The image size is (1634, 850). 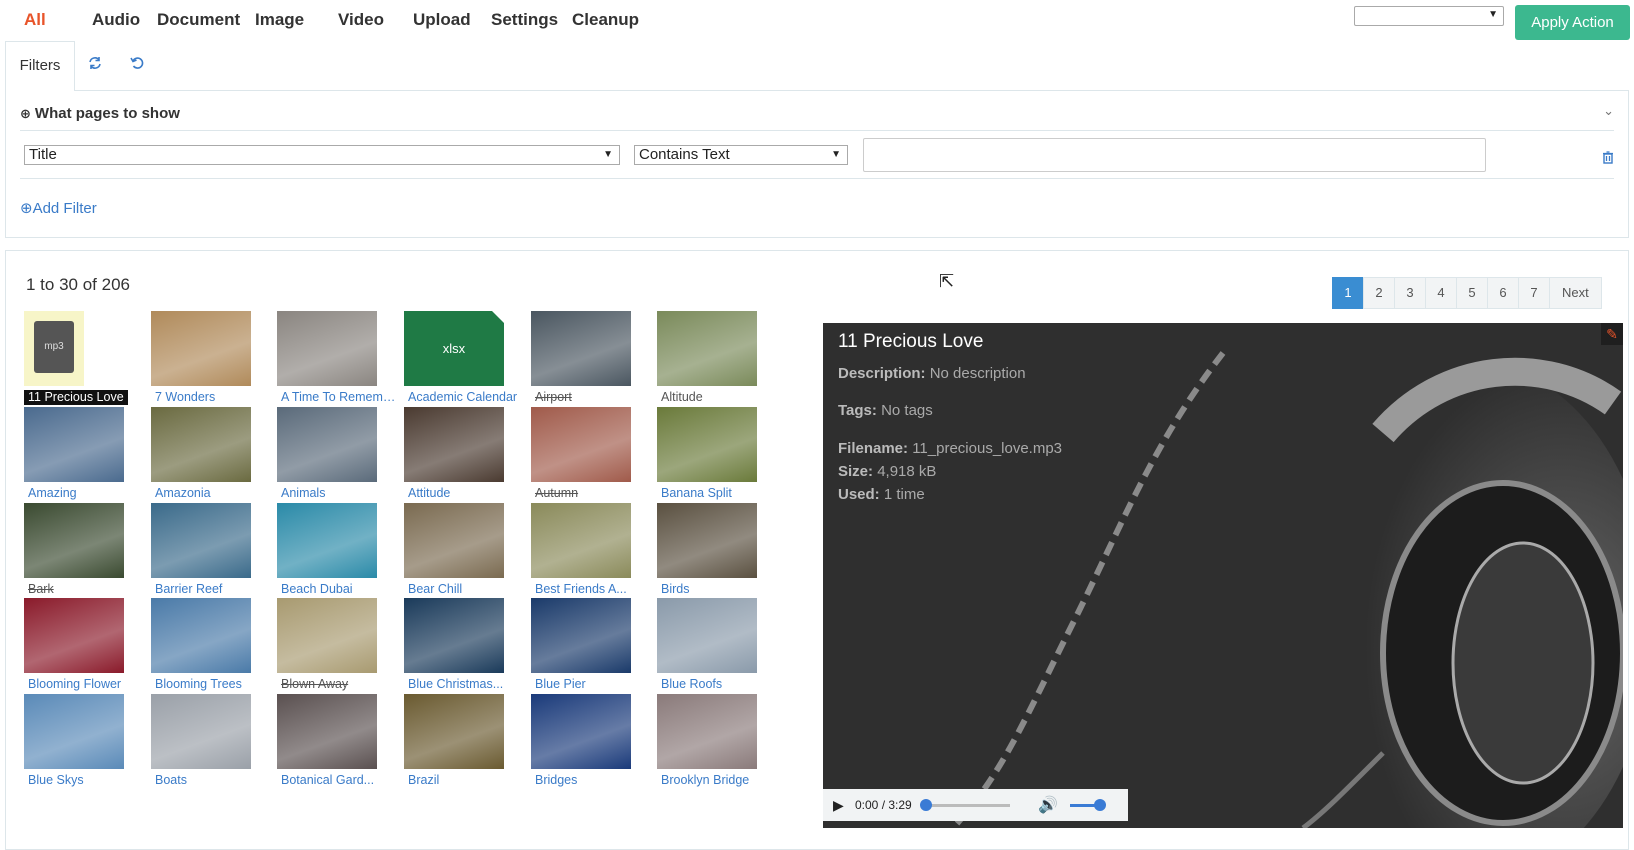 I want to click on media-item: Blue Roofs, so click(x=712, y=645).